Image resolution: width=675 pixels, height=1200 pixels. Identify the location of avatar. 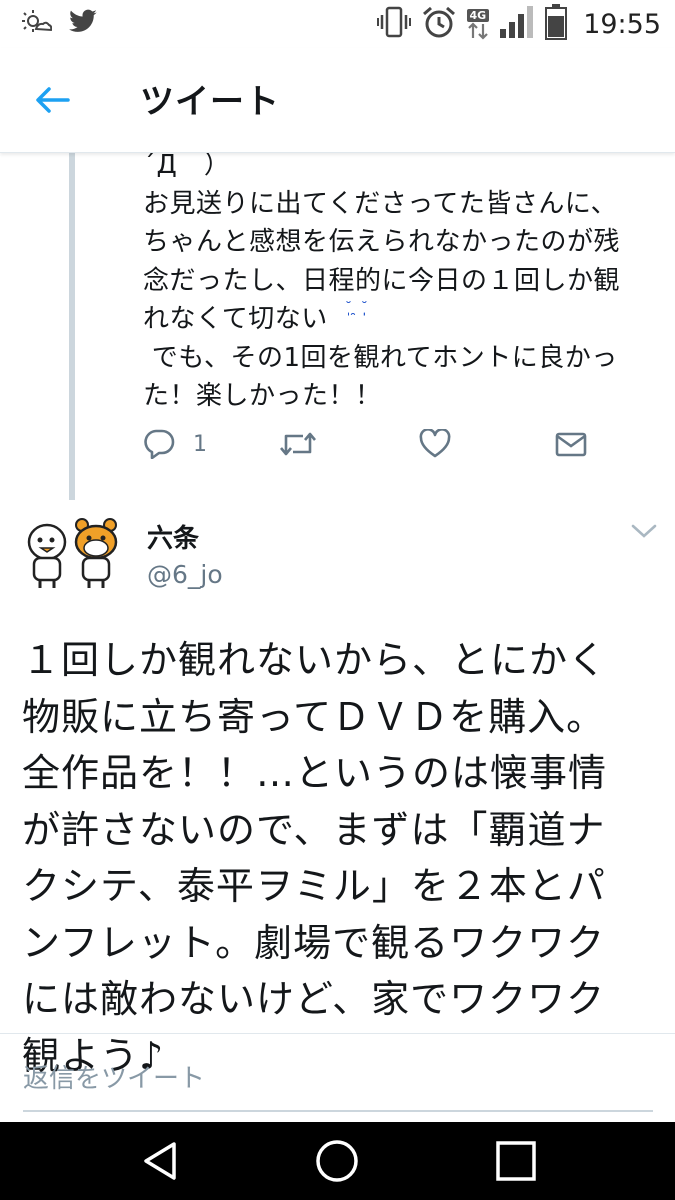
(74, 555).